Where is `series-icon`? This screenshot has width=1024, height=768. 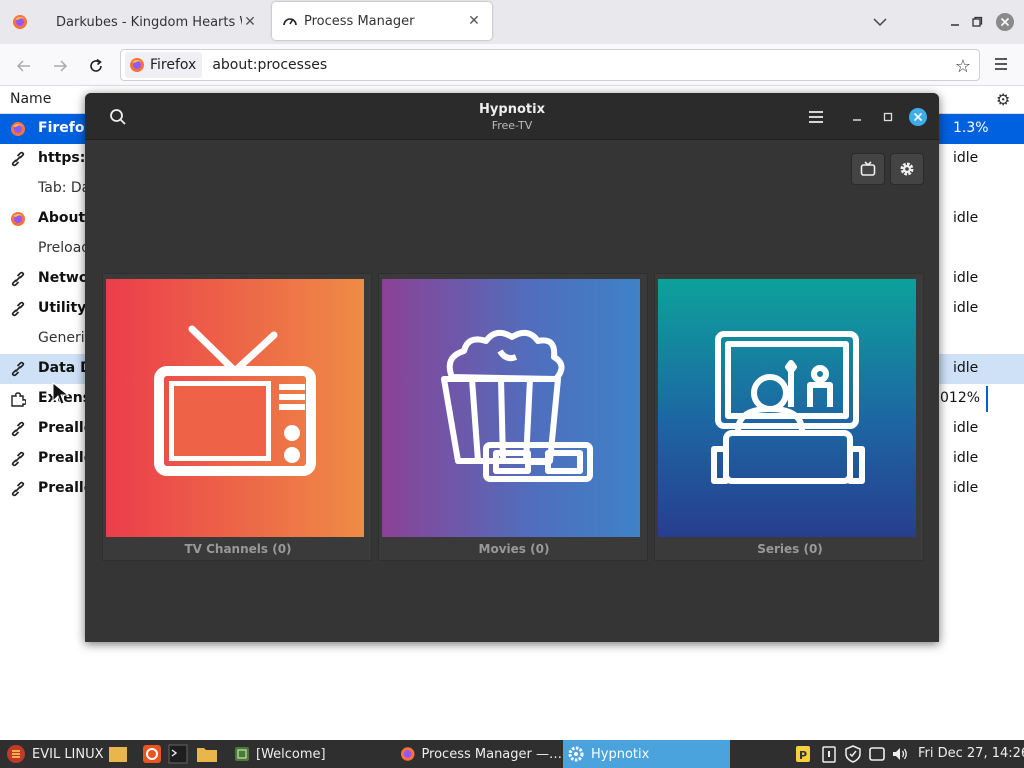 series-icon is located at coordinates (788, 407).